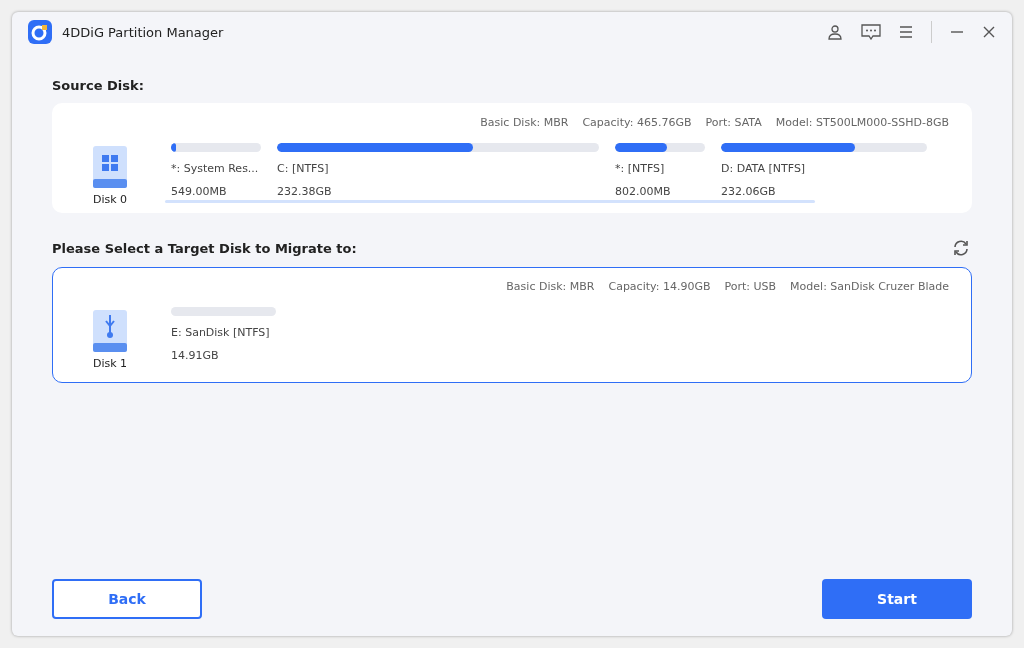 This screenshot has width=1024, height=648. I want to click on app-logo-icon, so click(40, 32).